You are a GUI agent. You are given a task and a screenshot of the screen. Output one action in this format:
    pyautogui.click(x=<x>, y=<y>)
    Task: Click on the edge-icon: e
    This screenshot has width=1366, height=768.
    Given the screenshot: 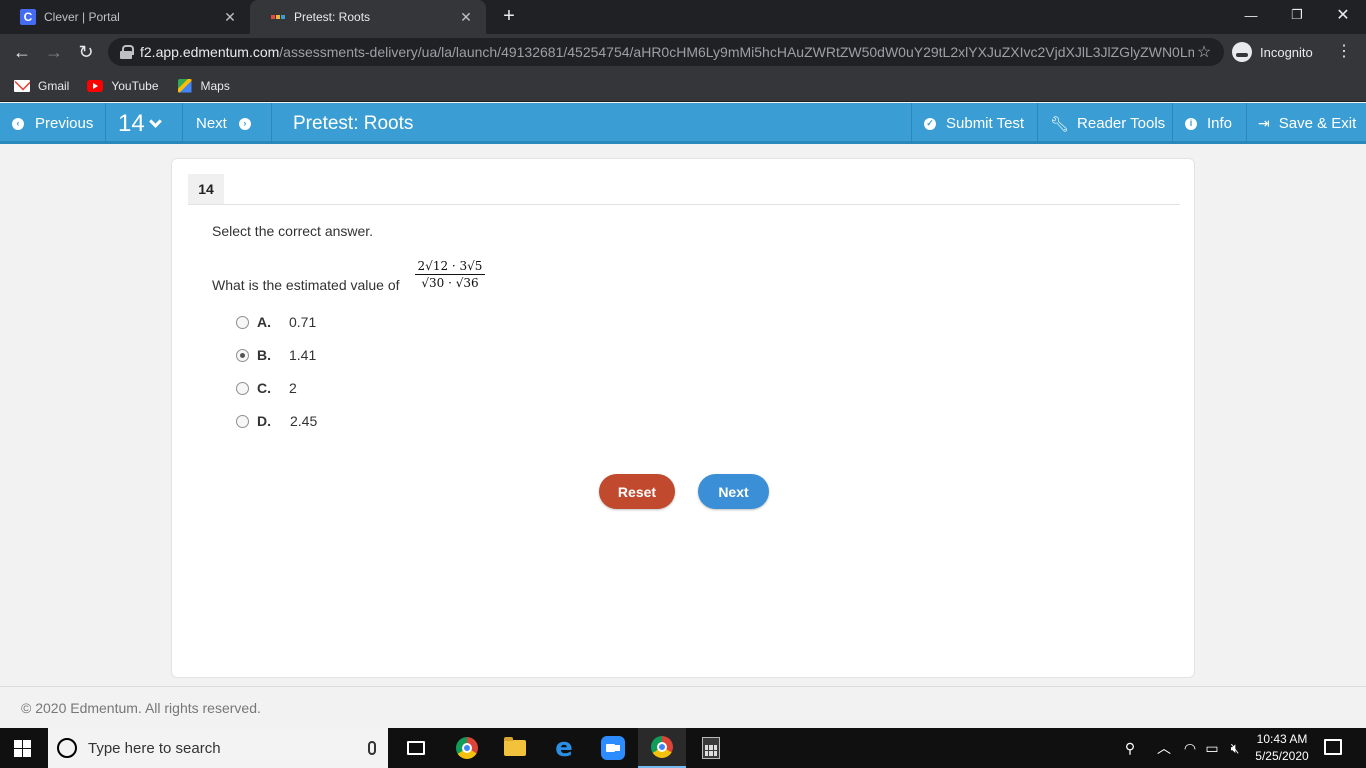 What is the action you would take?
    pyautogui.click(x=564, y=748)
    